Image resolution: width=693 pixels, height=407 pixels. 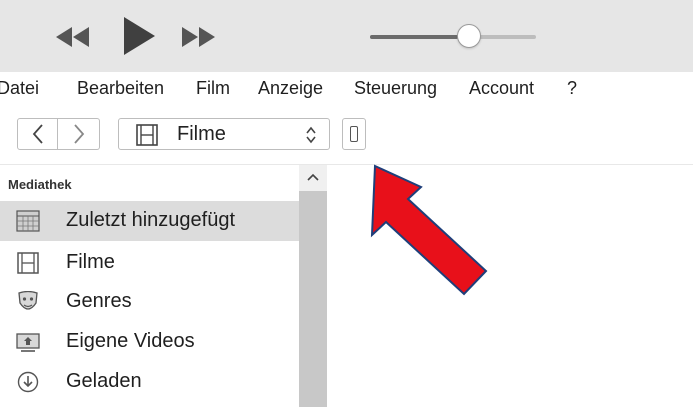 I want to click on play-icon, so click(x=139, y=36).